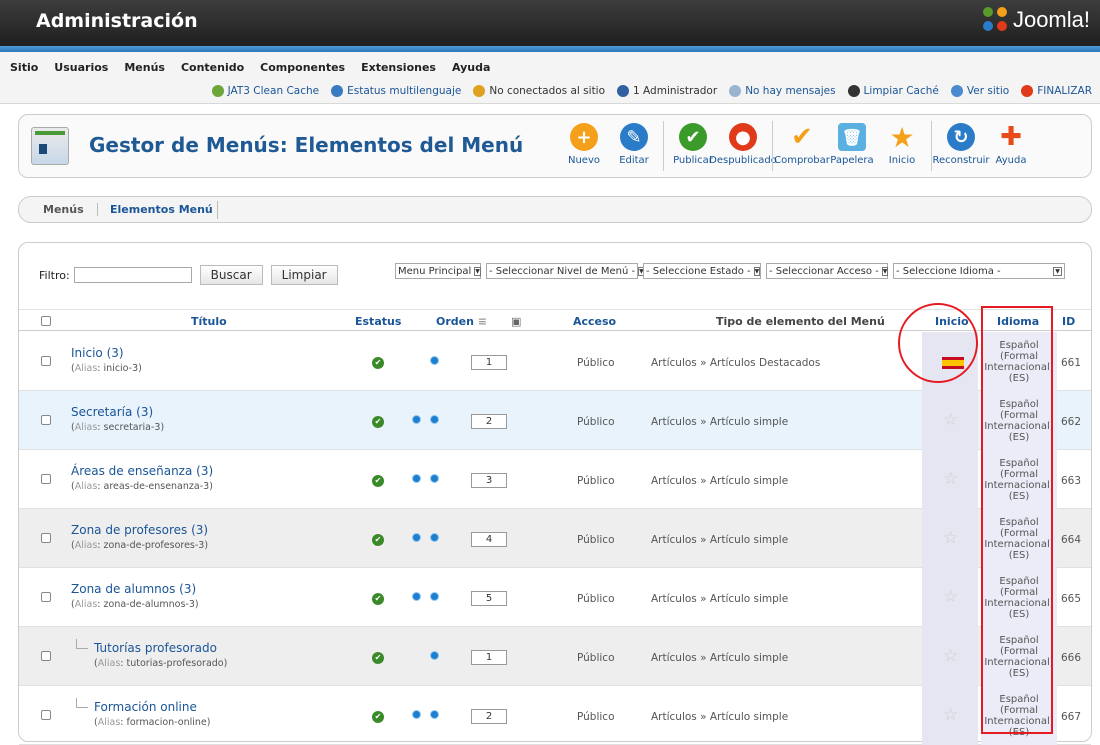 This screenshot has height=745, width=1100. I want to click on row-alias: (Alias: formacion-online), so click(152, 722).